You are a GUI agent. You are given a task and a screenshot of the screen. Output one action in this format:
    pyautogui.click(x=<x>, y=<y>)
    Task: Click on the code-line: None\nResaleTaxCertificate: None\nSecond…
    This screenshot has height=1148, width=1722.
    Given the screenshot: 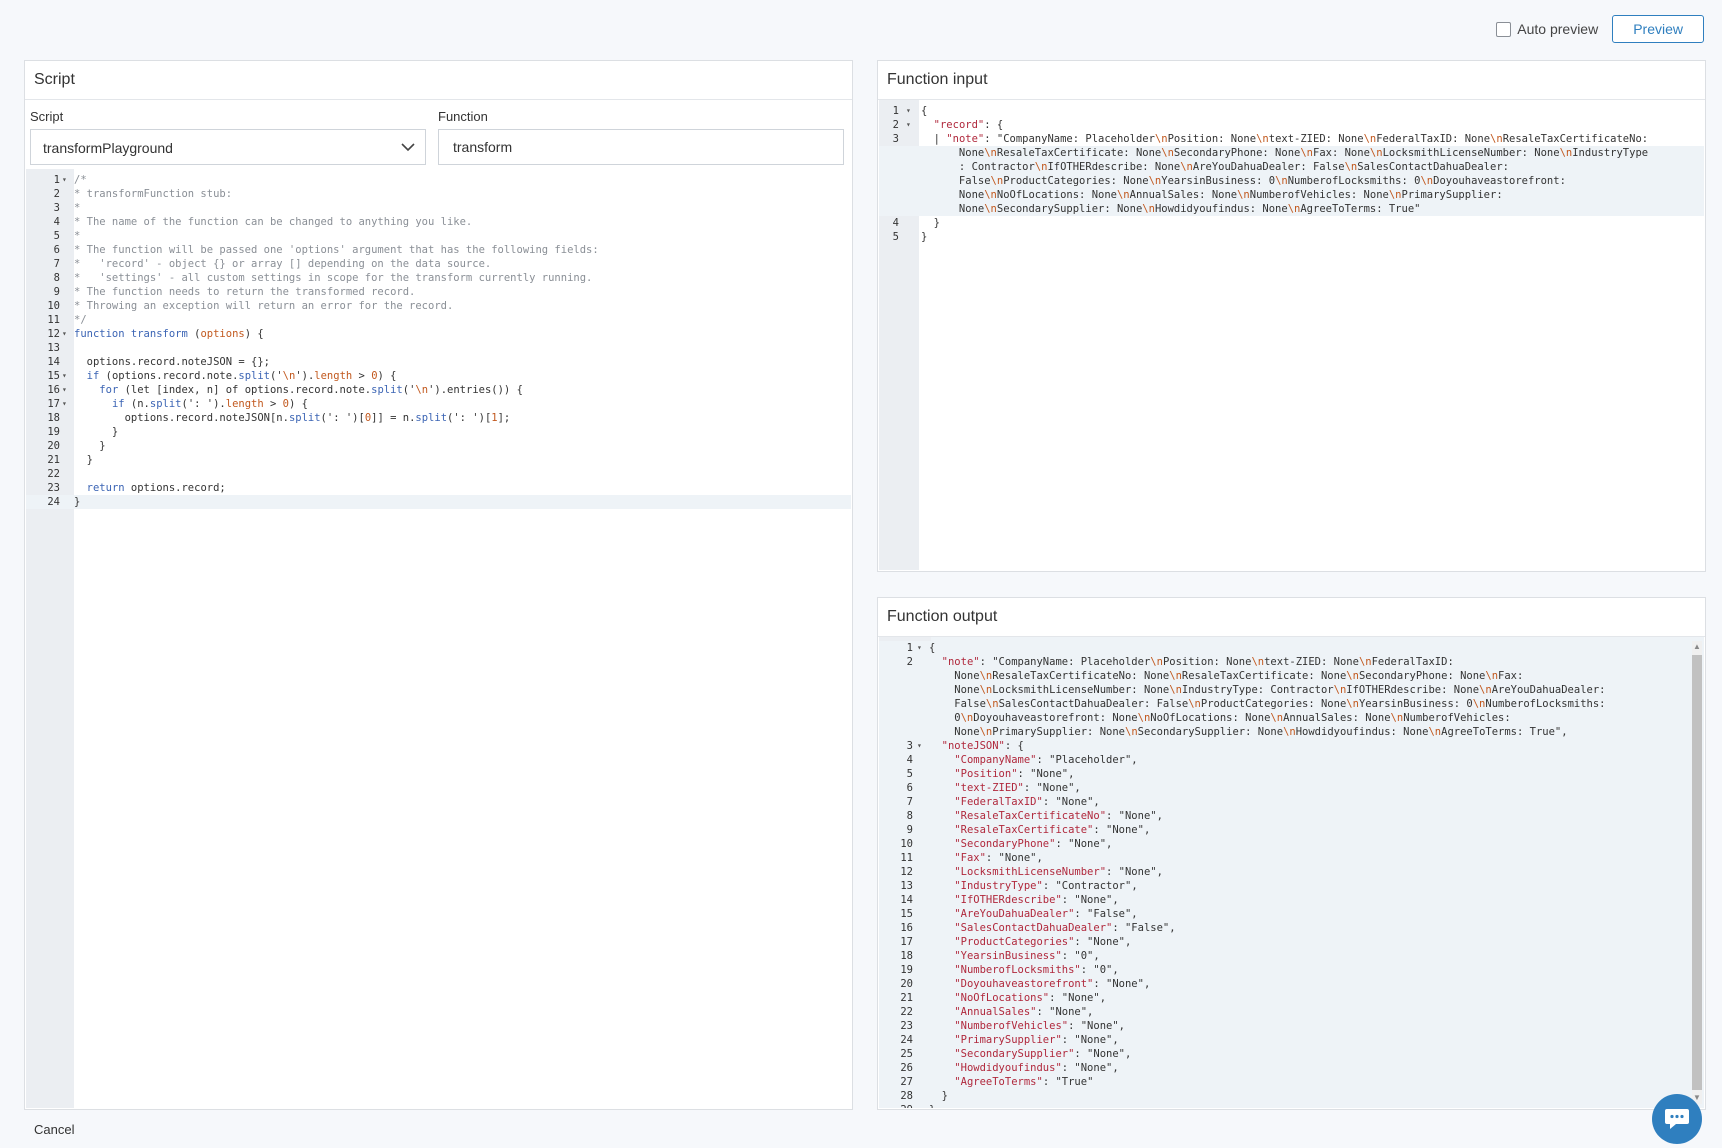 What is the action you would take?
    pyautogui.click(x=1291, y=153)
    